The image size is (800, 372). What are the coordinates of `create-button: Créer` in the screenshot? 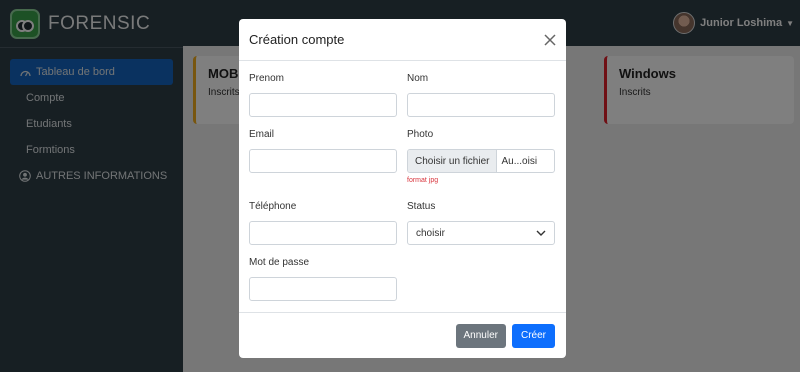 It's located at (533, 335).